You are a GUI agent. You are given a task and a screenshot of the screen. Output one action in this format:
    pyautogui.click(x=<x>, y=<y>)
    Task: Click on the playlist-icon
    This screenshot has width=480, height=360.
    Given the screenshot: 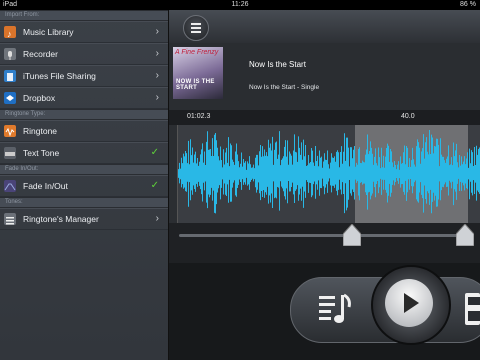 What is the action you would take?
    pyautogui.click(x=336, y=308)
    